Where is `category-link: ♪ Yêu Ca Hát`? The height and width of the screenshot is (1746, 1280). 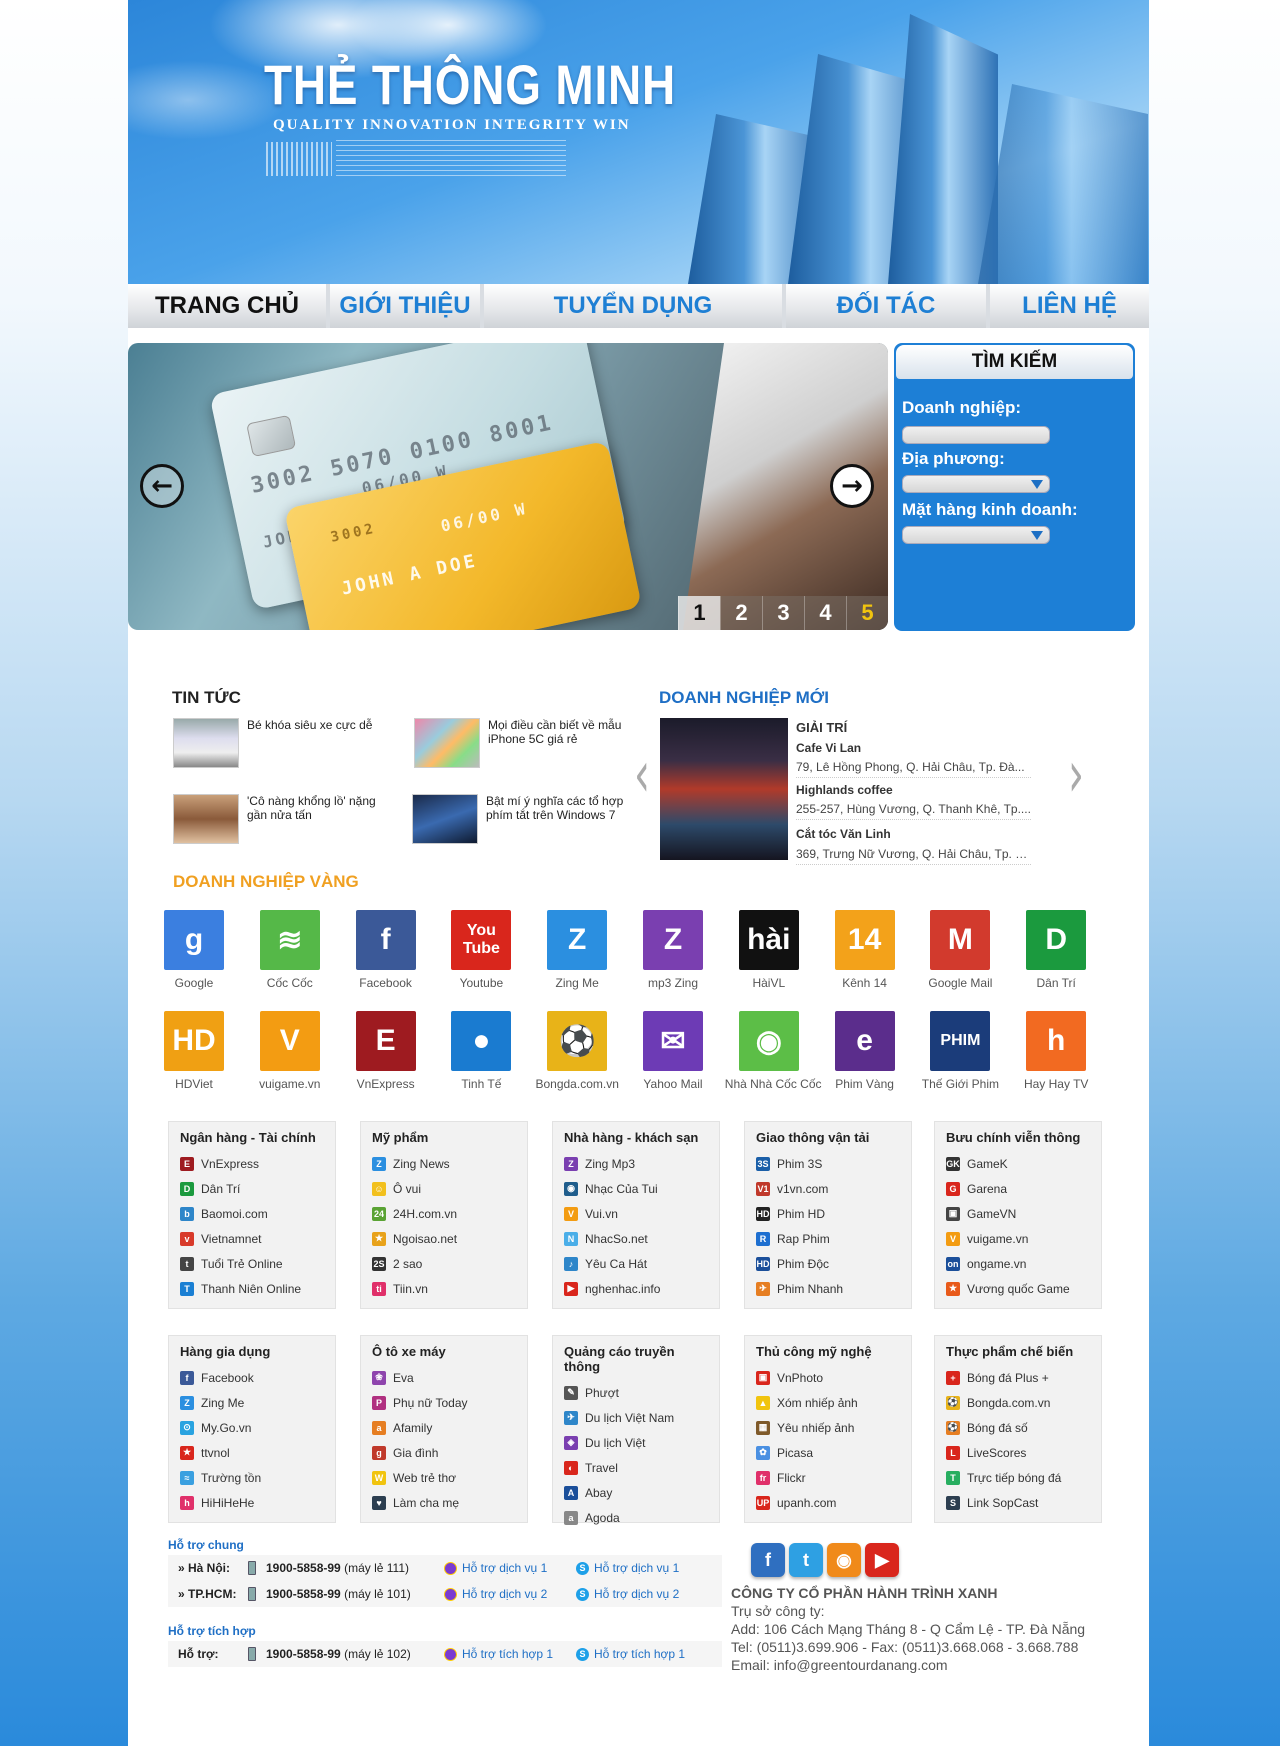
category-link: ♪ Yêu Ca Hát is located at coordinates (636, 1263).